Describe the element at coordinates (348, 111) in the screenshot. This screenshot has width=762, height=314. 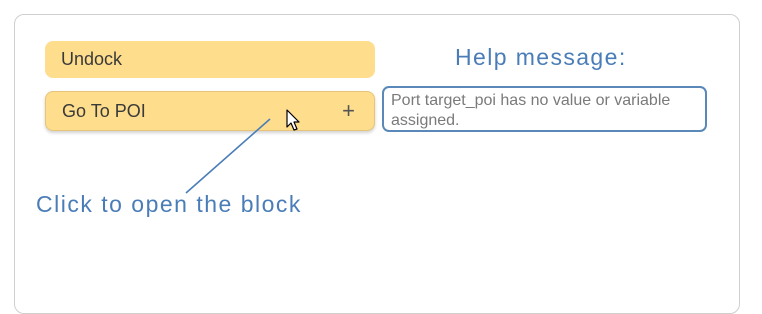
I see `plus-icon: +` at that location.